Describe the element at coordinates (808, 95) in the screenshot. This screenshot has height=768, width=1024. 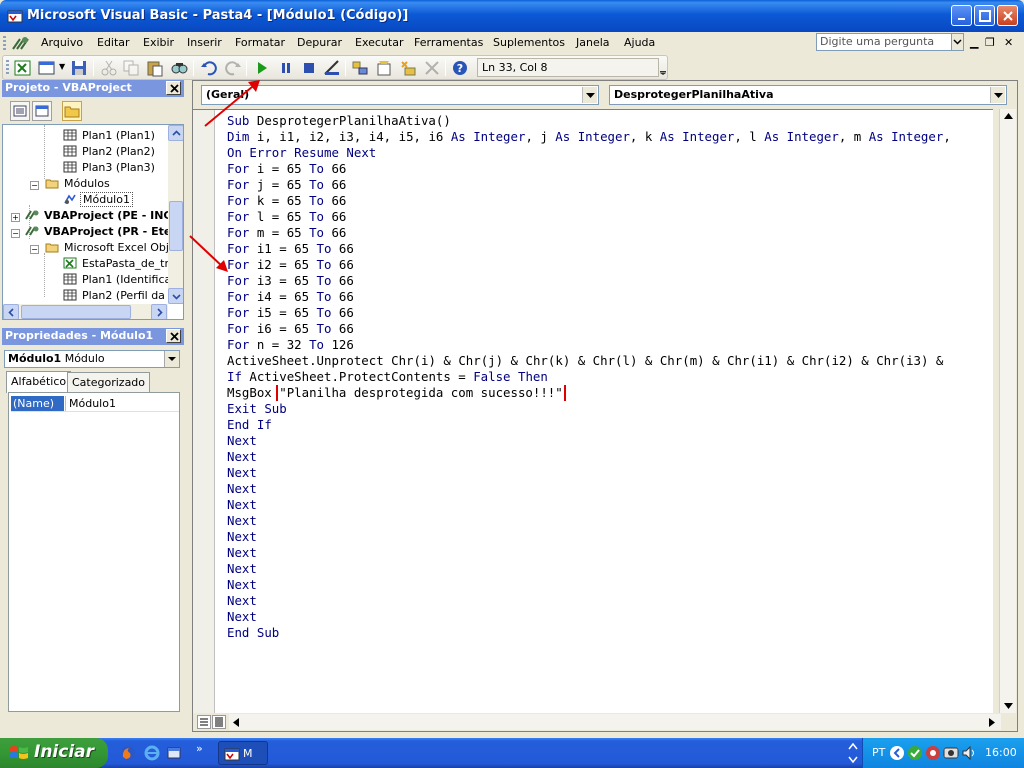
I see `procedure-combo: DesprotegerPlanilhaAtiva` at that location.